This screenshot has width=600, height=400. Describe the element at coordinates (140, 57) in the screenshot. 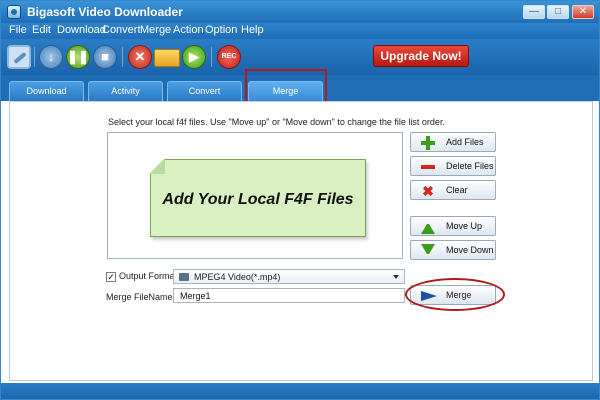

I see `delete-icon: ✕` at that location.